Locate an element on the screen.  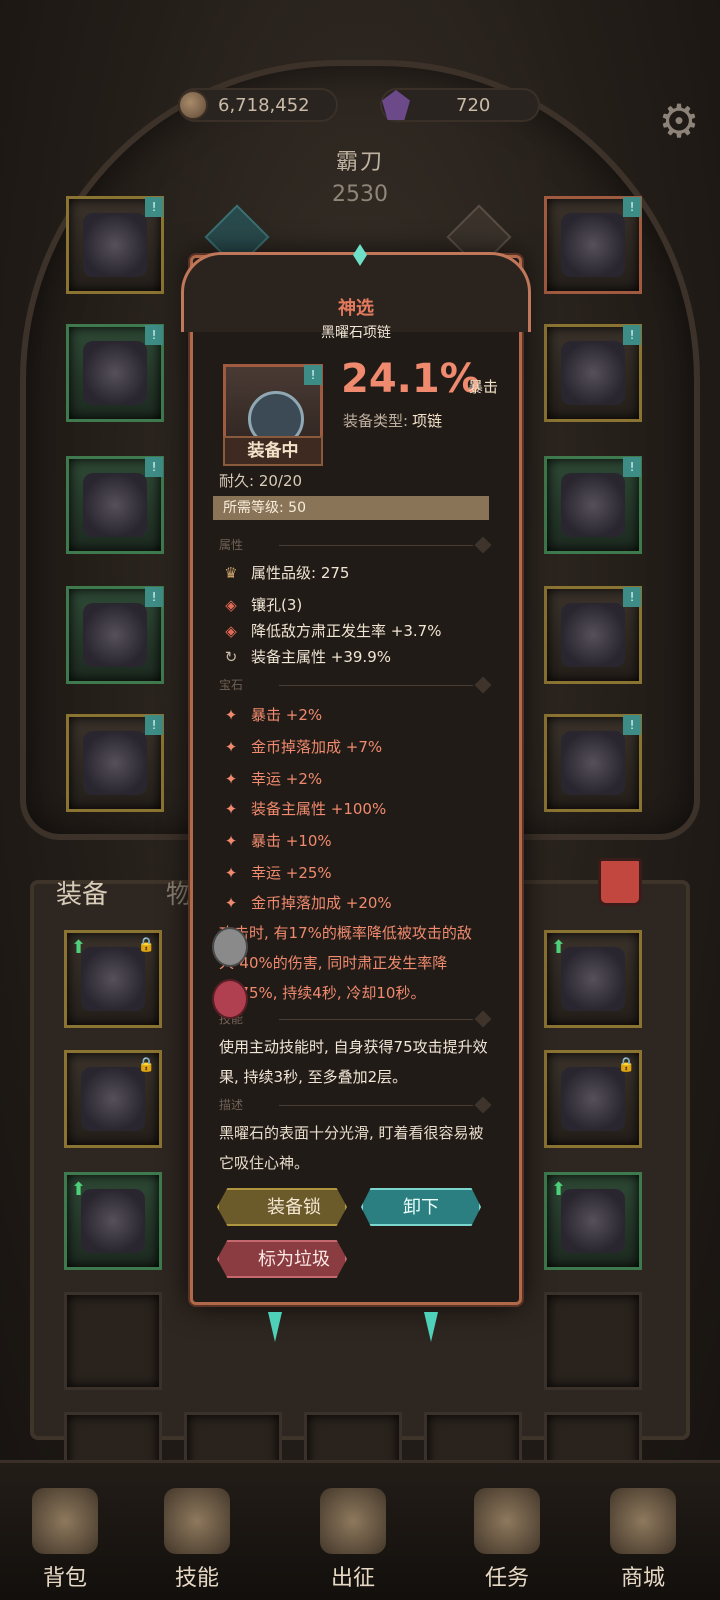
helmet-icon is located at coordinates (115, 245).